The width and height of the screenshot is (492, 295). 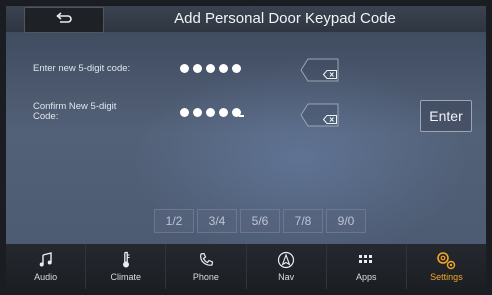 I want to click on bezel-right, so click(x=489, y=147).